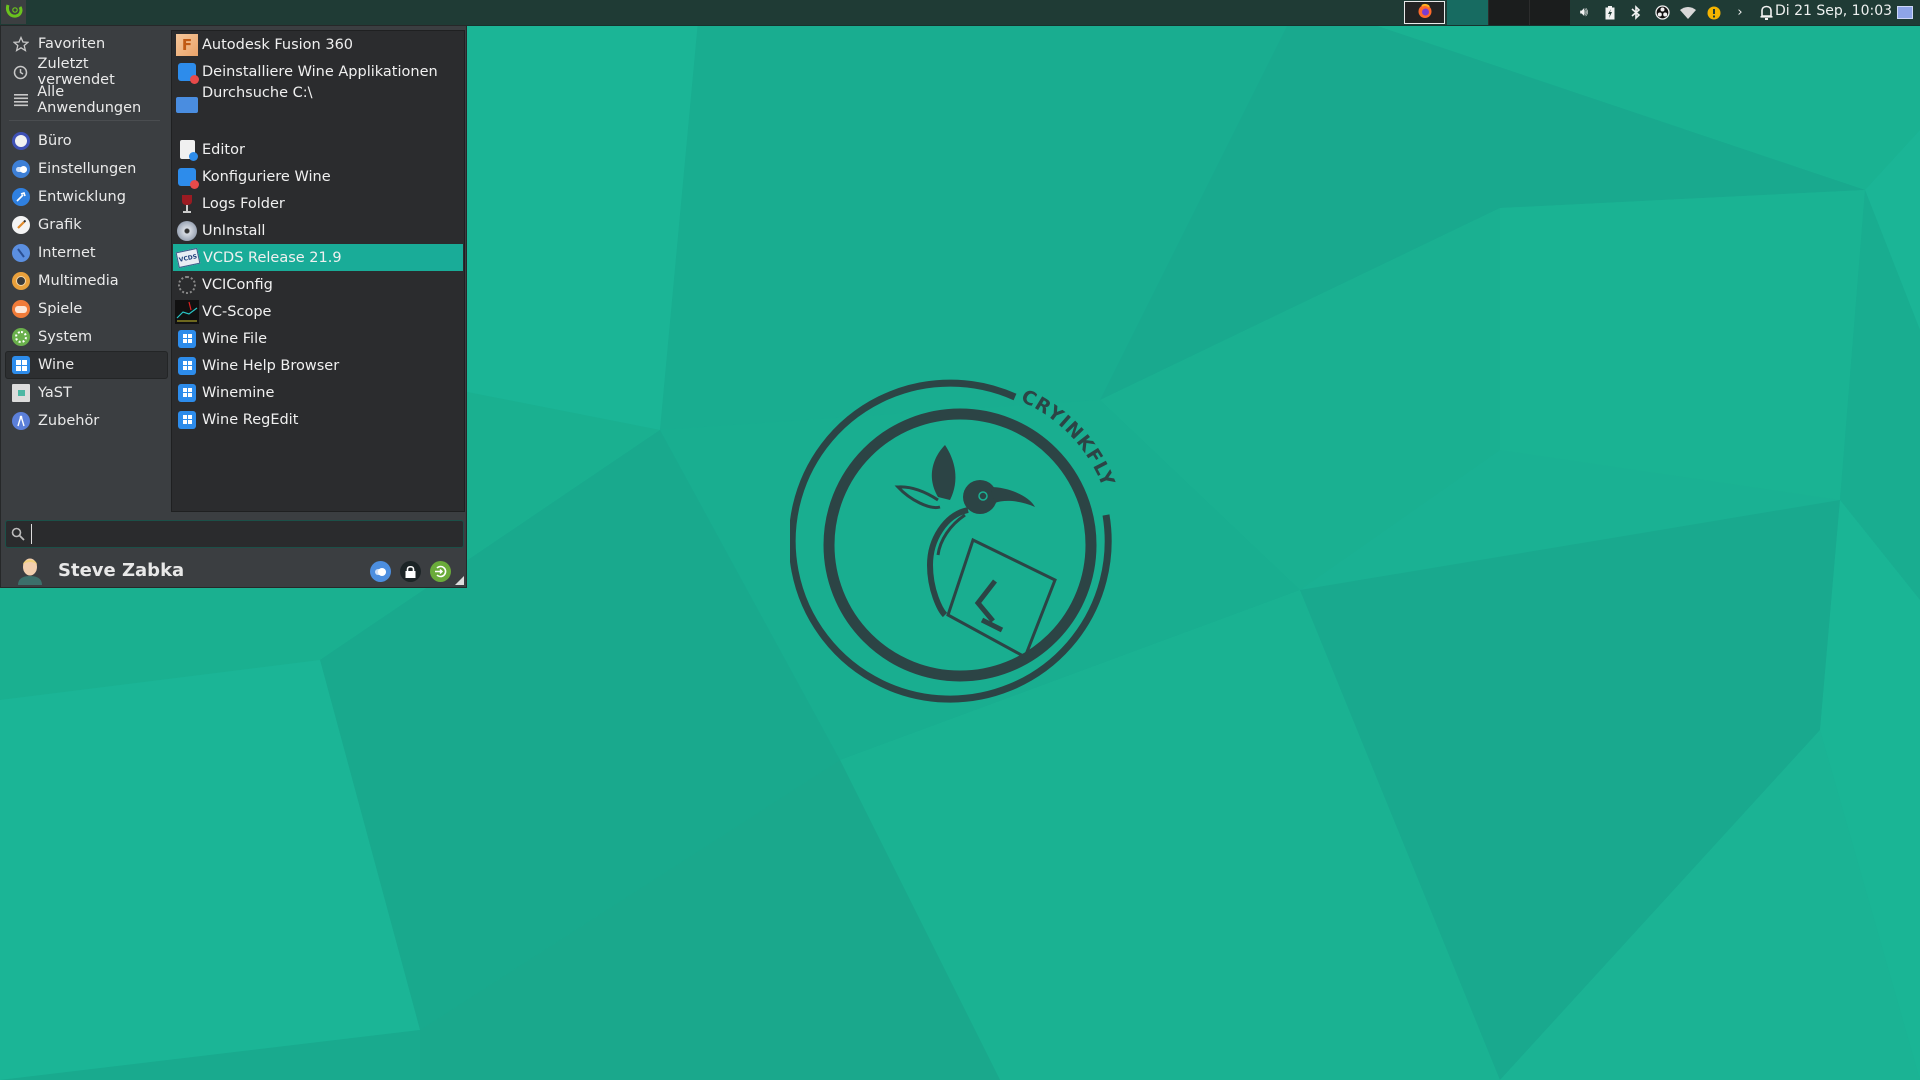 This screenshot has height=1080, width=1920. Describe the element at coordinates (1833, 11) in the screenshot. I see `clock: Di 21 Sep, 10:03` at that location.